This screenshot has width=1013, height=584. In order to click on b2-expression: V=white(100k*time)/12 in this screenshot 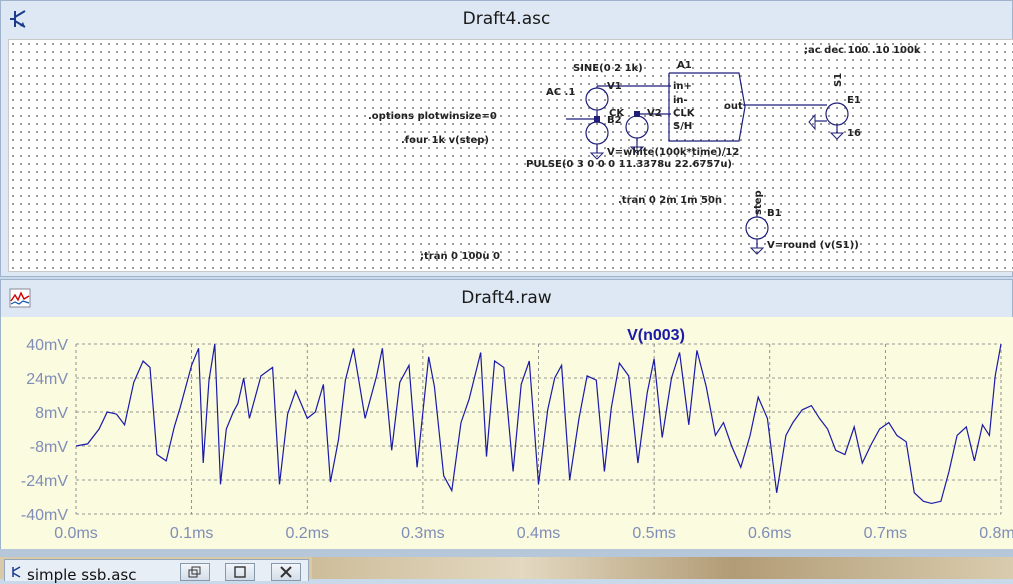, I will do `click(673, 152)`.